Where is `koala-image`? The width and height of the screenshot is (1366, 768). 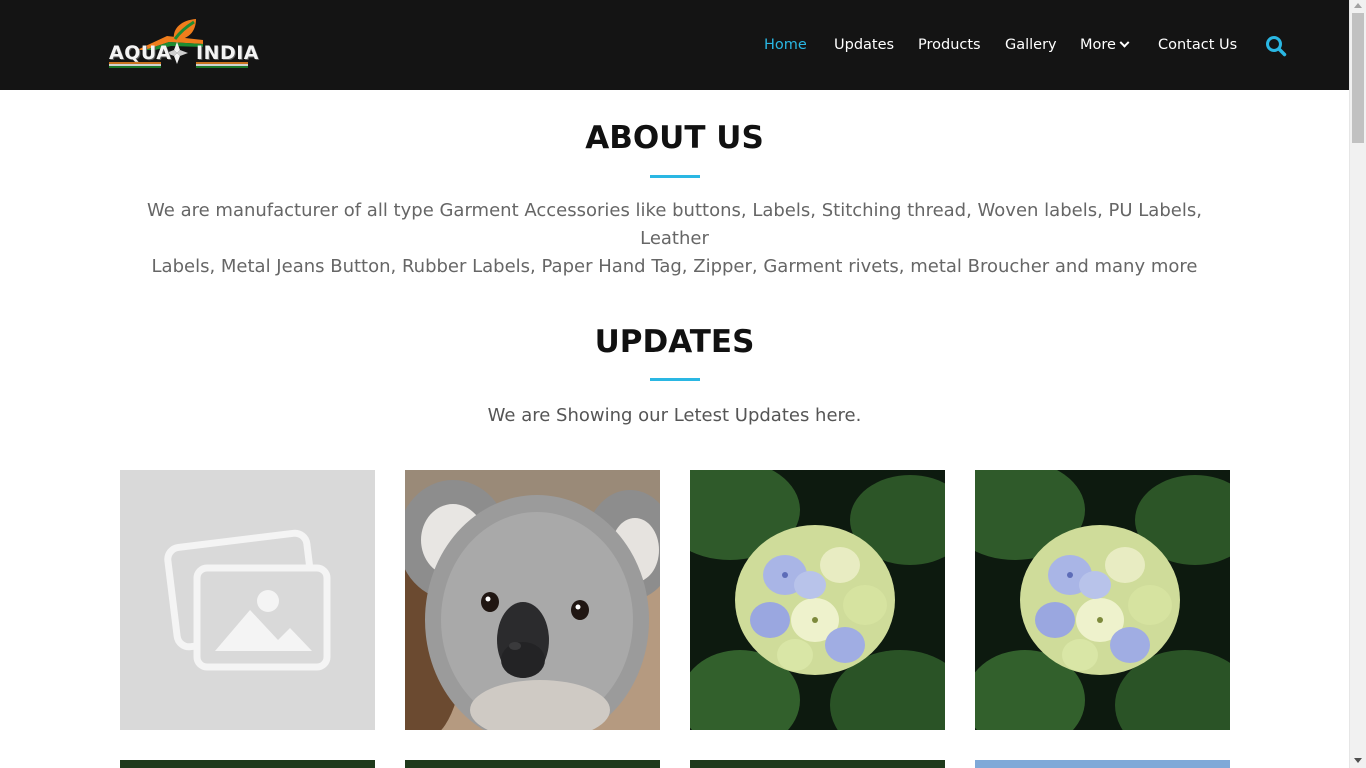
koala-image is located at coordinates (532, 600).